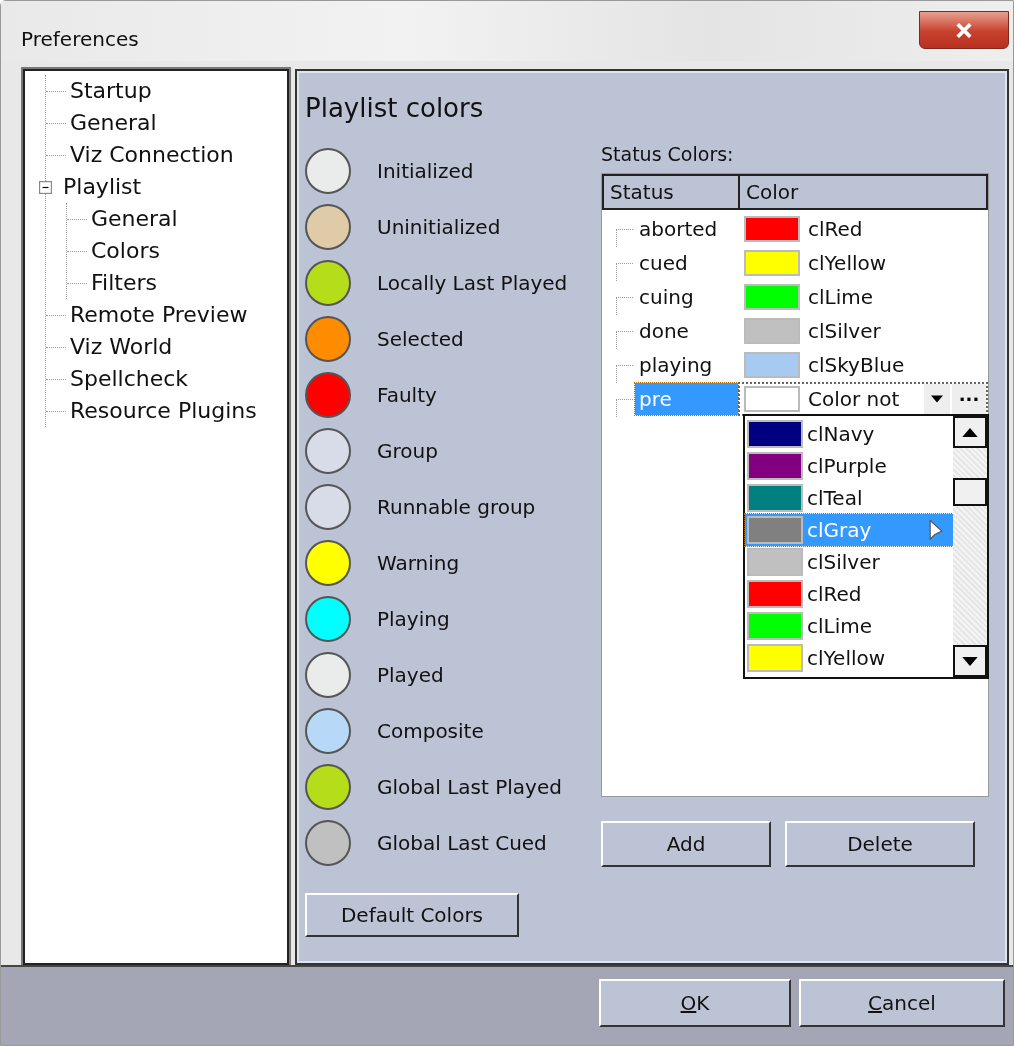 This screenshot has width=1014, height=1046. What do you see at coordinates (111, 91) in the screenshot?
I see `tree-item: Startup` at bounding box center [111, 91].